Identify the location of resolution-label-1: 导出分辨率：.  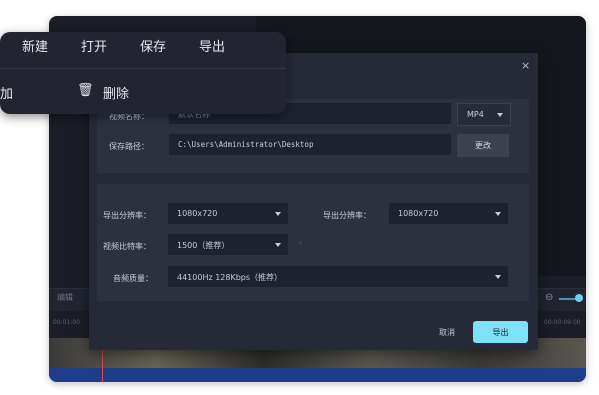
(127, 215).